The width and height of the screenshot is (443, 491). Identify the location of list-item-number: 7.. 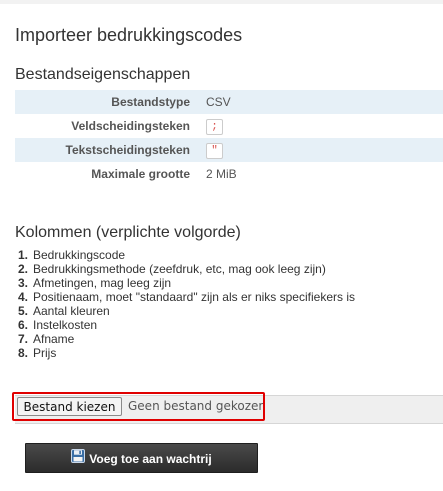
(23, 339).